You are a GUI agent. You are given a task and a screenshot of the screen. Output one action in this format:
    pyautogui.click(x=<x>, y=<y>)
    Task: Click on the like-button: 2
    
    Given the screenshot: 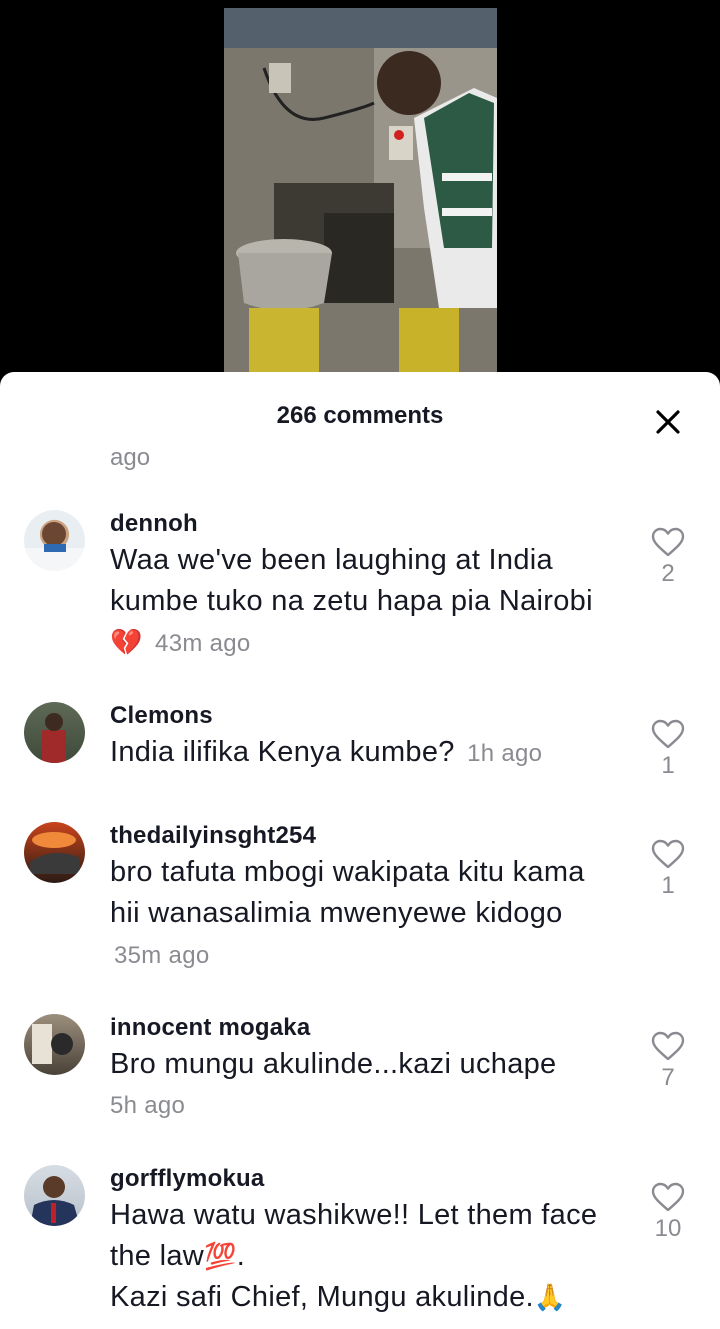 What is the action you would take?
    pyautogui.click(x=668, y=557)
    